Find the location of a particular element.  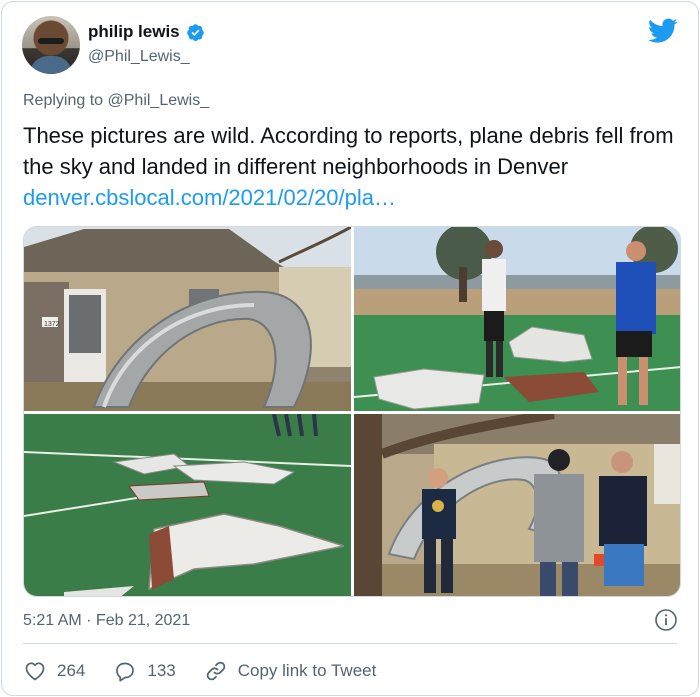

verified-badge-icon is located at coordinates (195, 32).